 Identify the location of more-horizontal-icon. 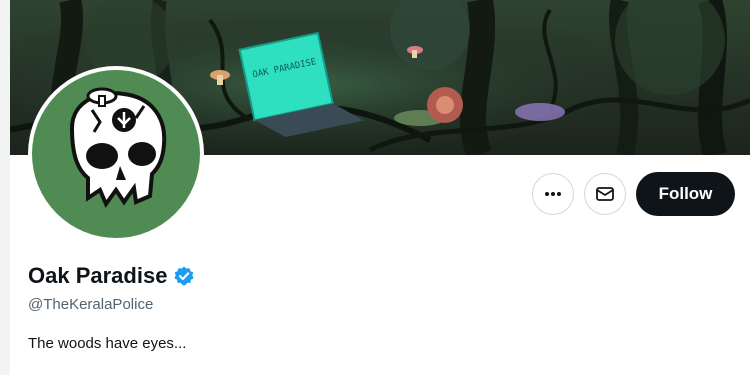
(553, 194).